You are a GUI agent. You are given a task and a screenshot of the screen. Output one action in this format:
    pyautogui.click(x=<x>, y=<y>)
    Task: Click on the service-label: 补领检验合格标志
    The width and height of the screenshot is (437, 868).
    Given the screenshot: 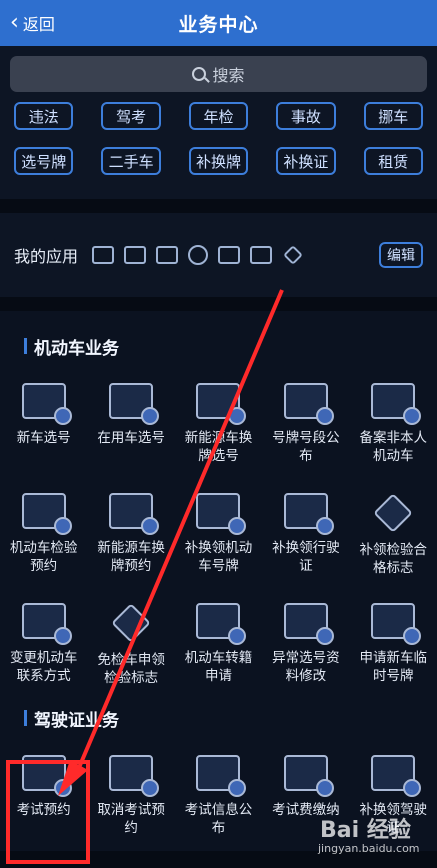 What is the action you would take?
    pyautogui.click(x=393, y=559)
    